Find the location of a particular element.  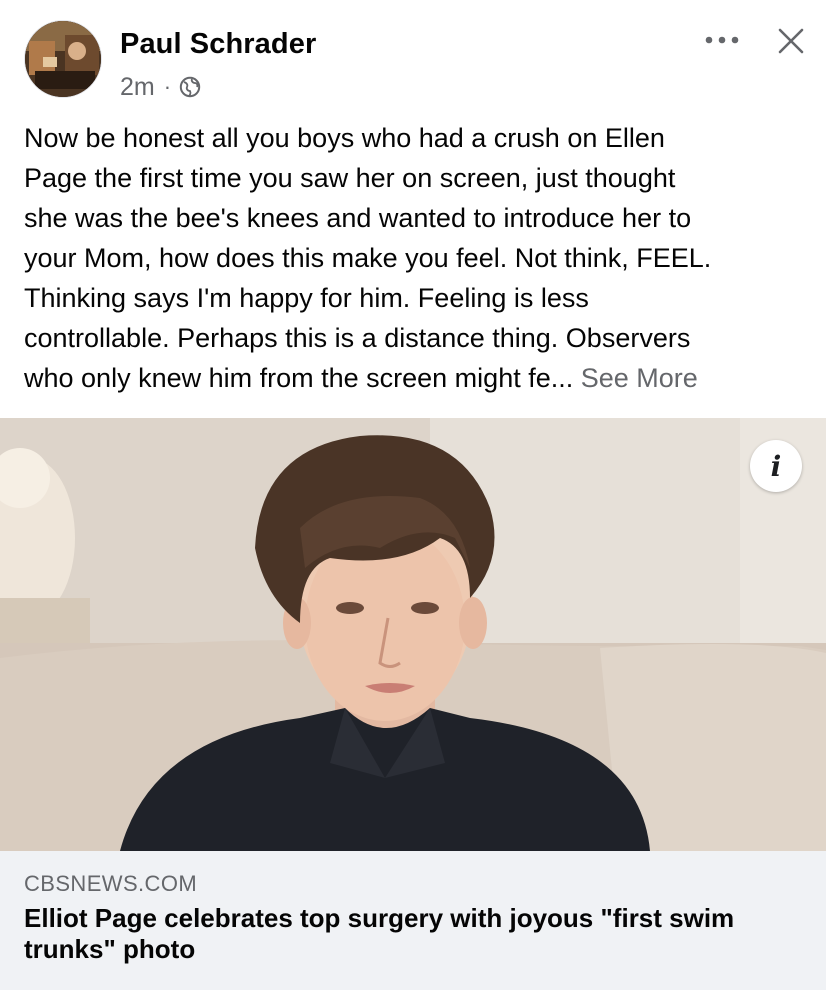

info-icon: i is located at coordinates (776, 466).